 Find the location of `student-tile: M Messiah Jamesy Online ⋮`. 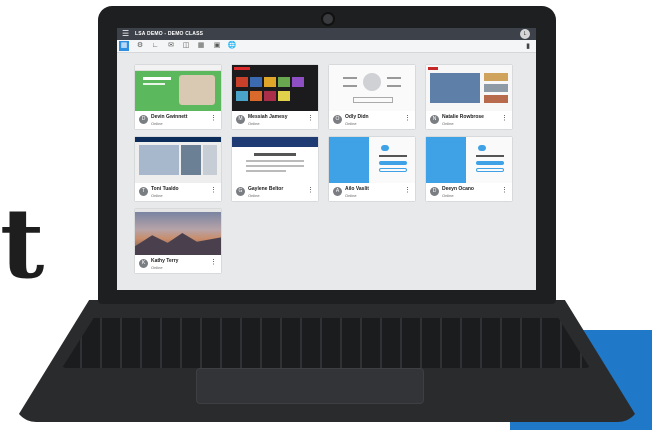

student-tile: M Messiah Jamesy Online ⋮ is located at coordinates (275, 97).